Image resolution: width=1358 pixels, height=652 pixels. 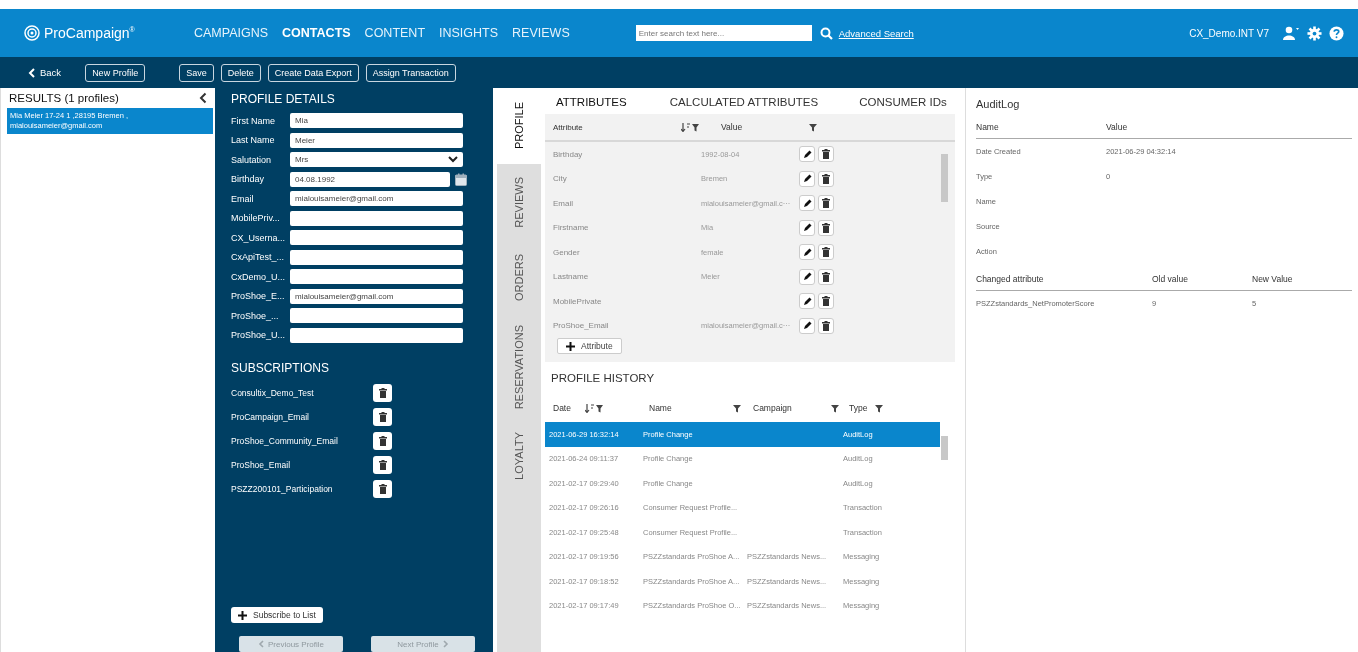 What do you see at coordinates (277, 615) in the screenshot?
I see `subscribe-button: Subscribe to List` at bounding box center [277, 615].